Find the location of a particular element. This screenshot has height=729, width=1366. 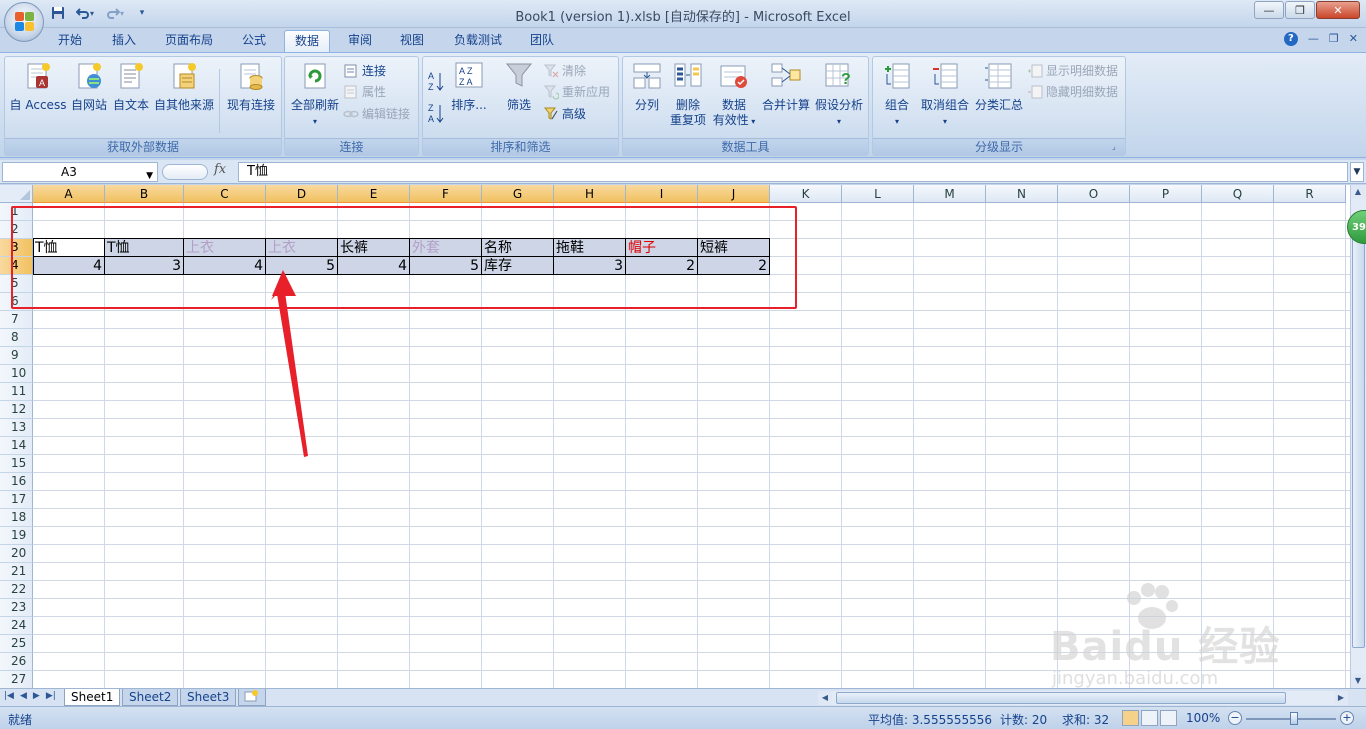

sort-az-button: AZ is located at coordinates (436, 81).